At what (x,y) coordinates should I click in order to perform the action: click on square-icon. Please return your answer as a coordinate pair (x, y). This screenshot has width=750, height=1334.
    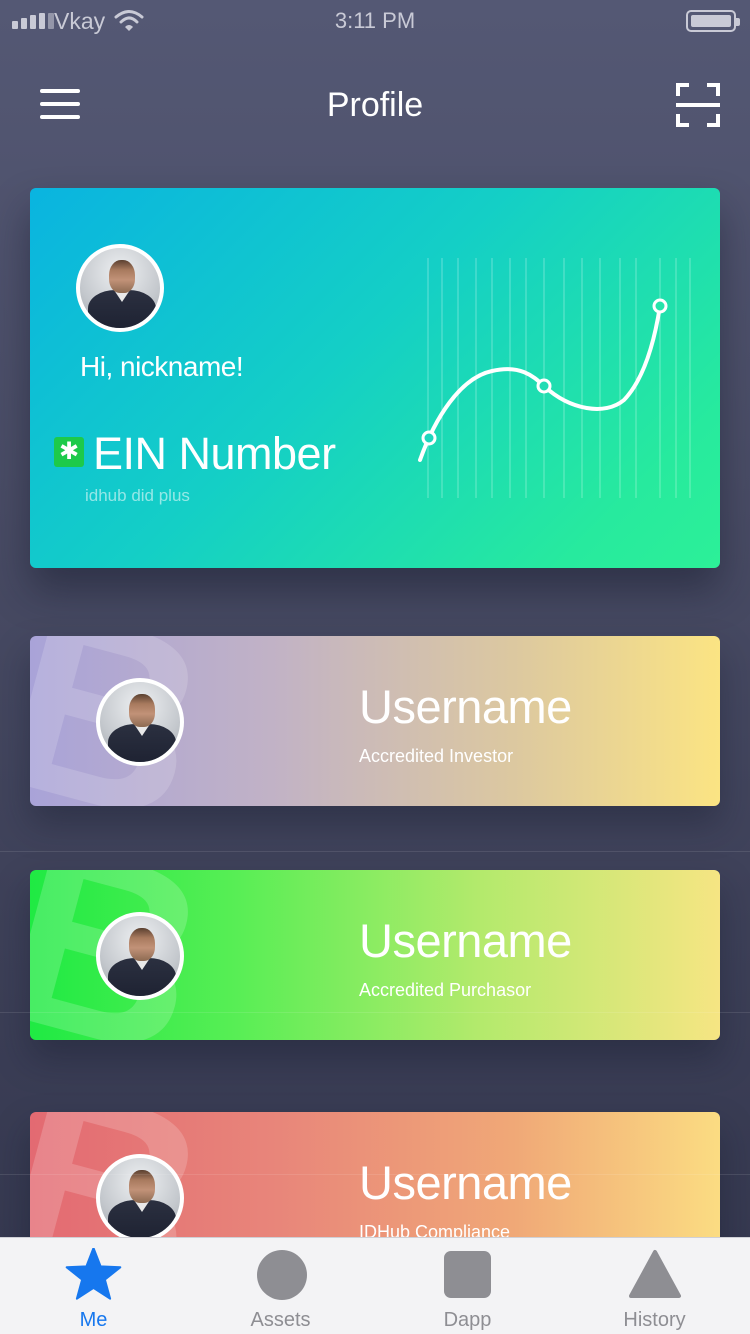
    Looking at the image, I should click on (467, 1274).